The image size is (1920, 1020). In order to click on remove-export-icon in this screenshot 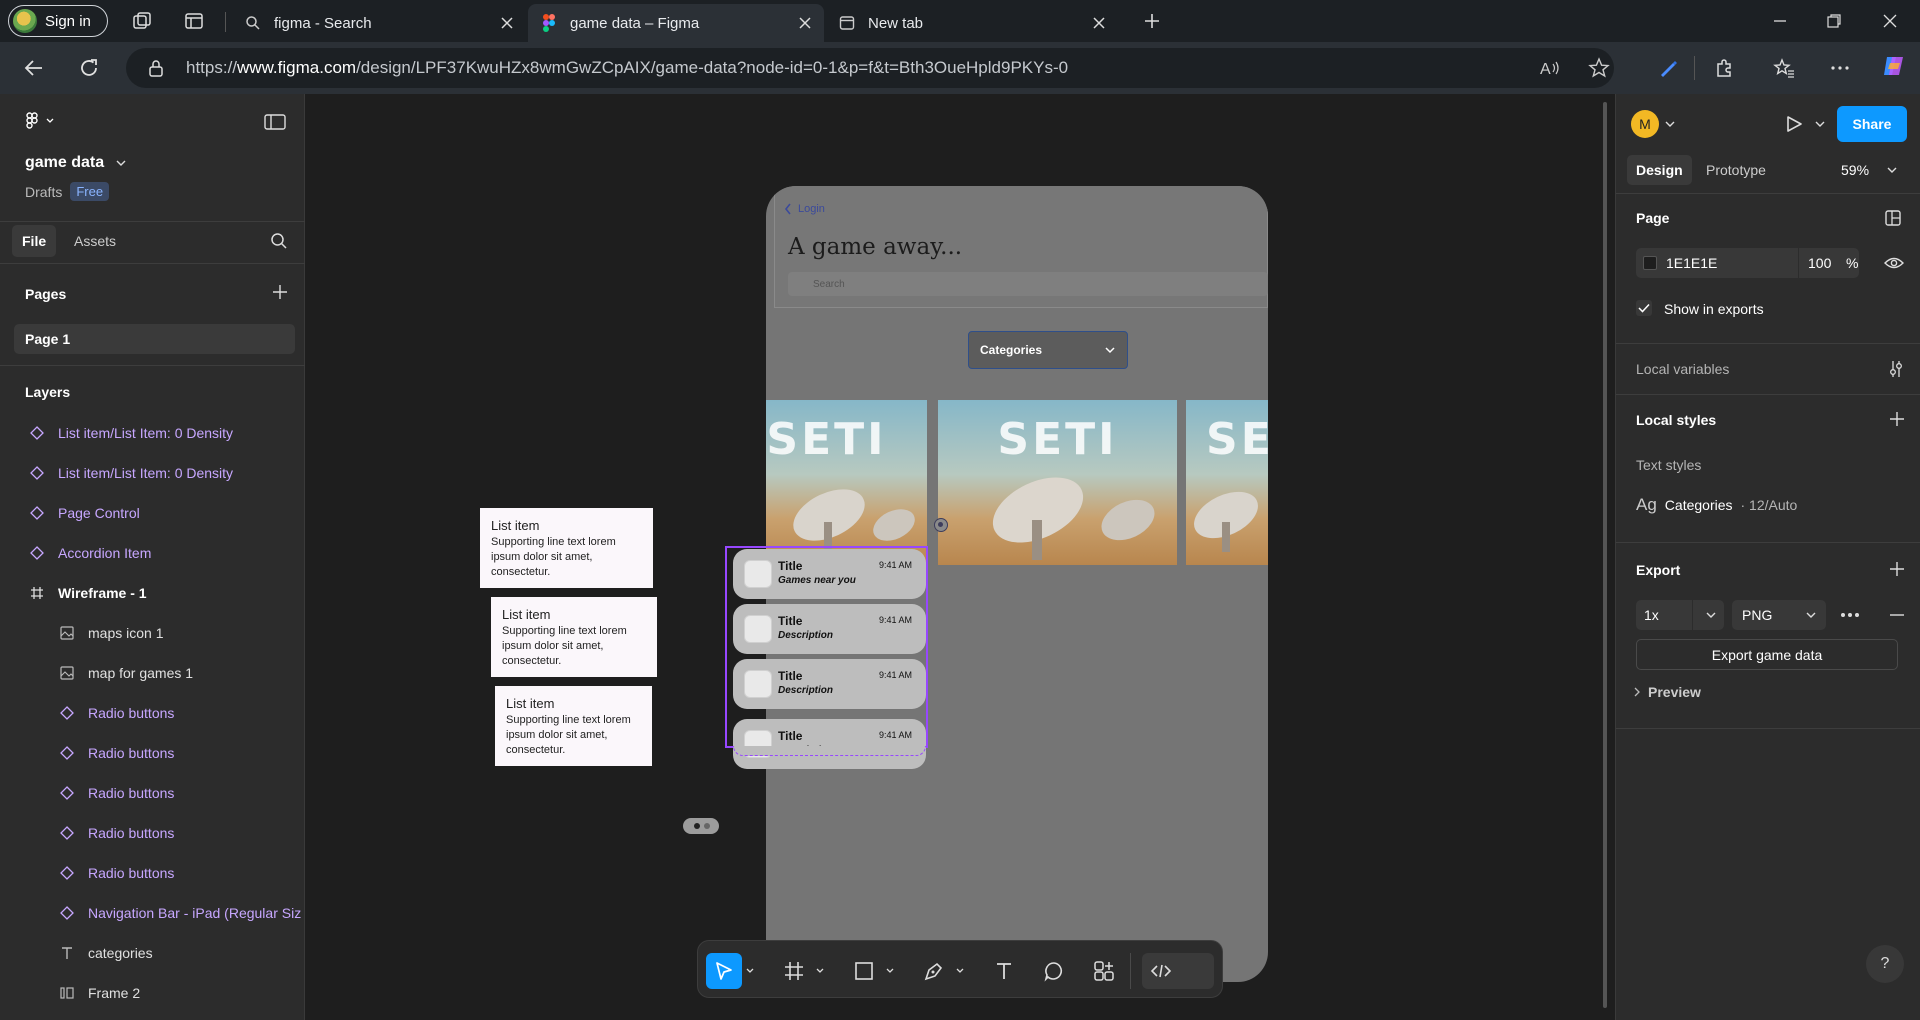, I will do `click(1897, 615)`.